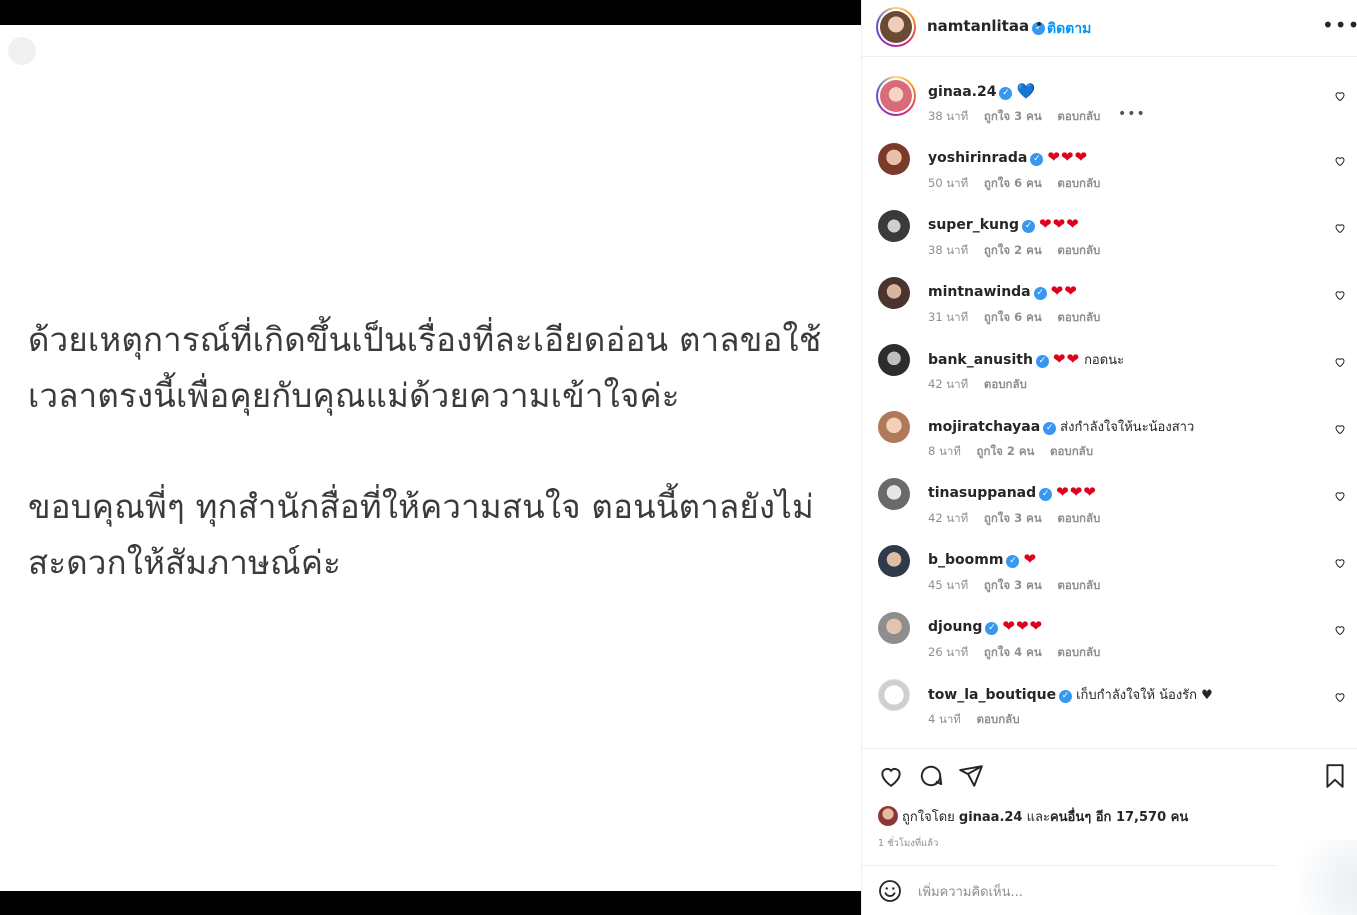 This screenshot has height=915, width=1357. I want to click on liker-avatar, so click(888, 816).